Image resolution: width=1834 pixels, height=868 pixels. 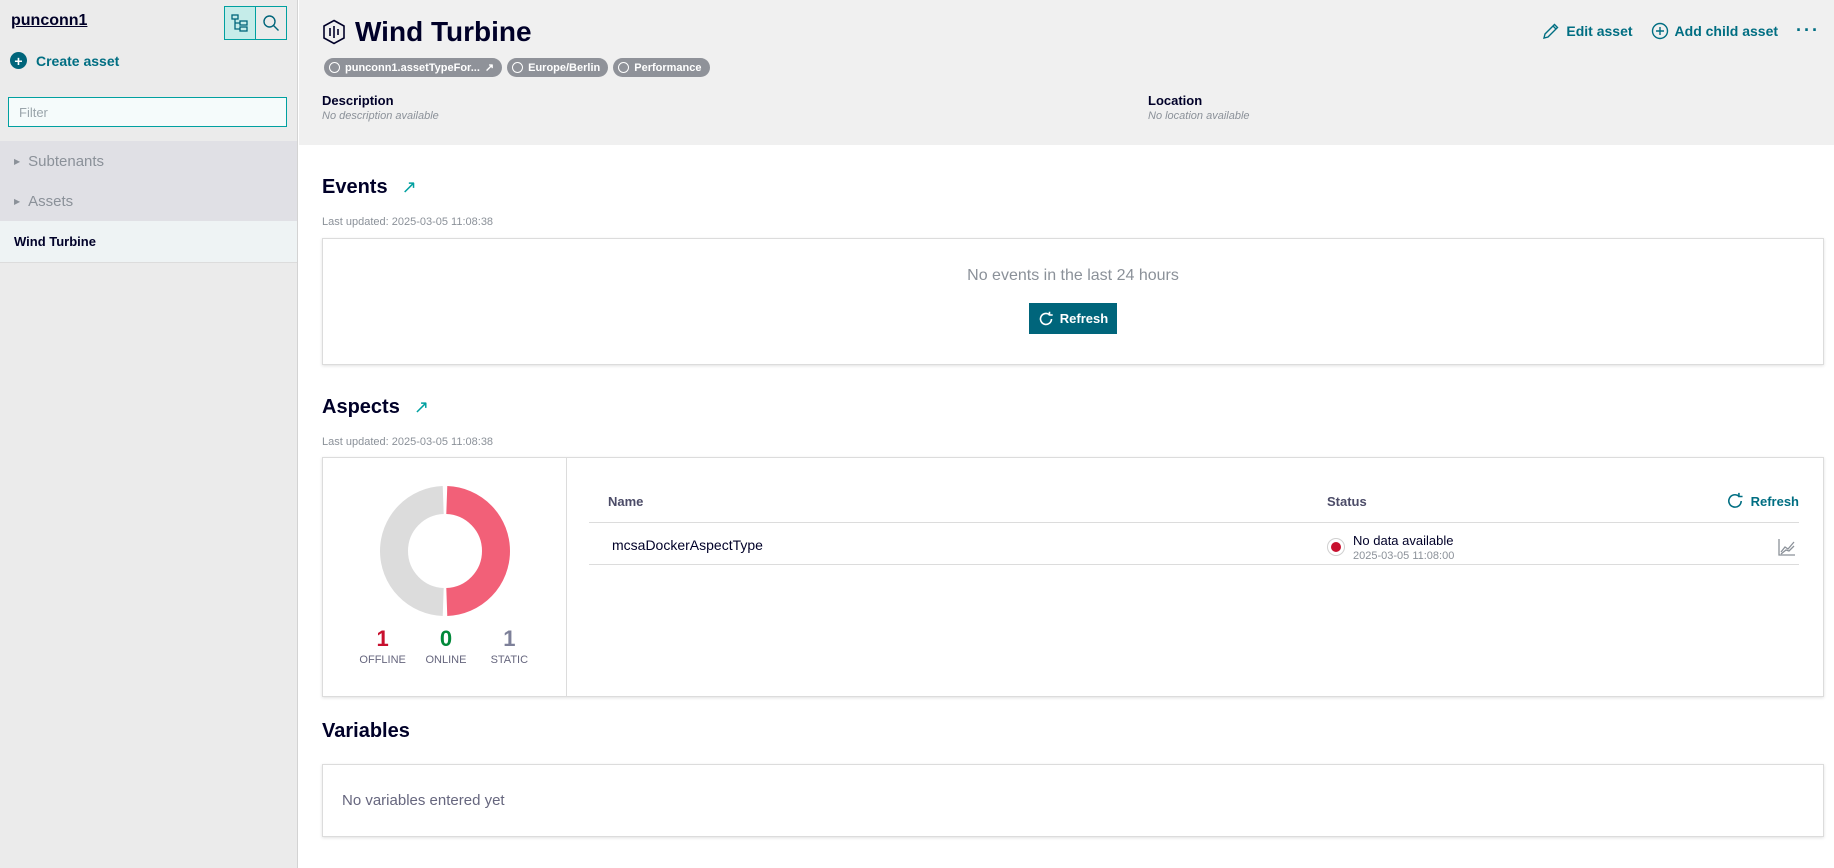 What do you see at coordinates (1073, 275) in the screenshot?
I see `events-empty-text: No events in the last 24 hours` at bounding box center [1073, 275].